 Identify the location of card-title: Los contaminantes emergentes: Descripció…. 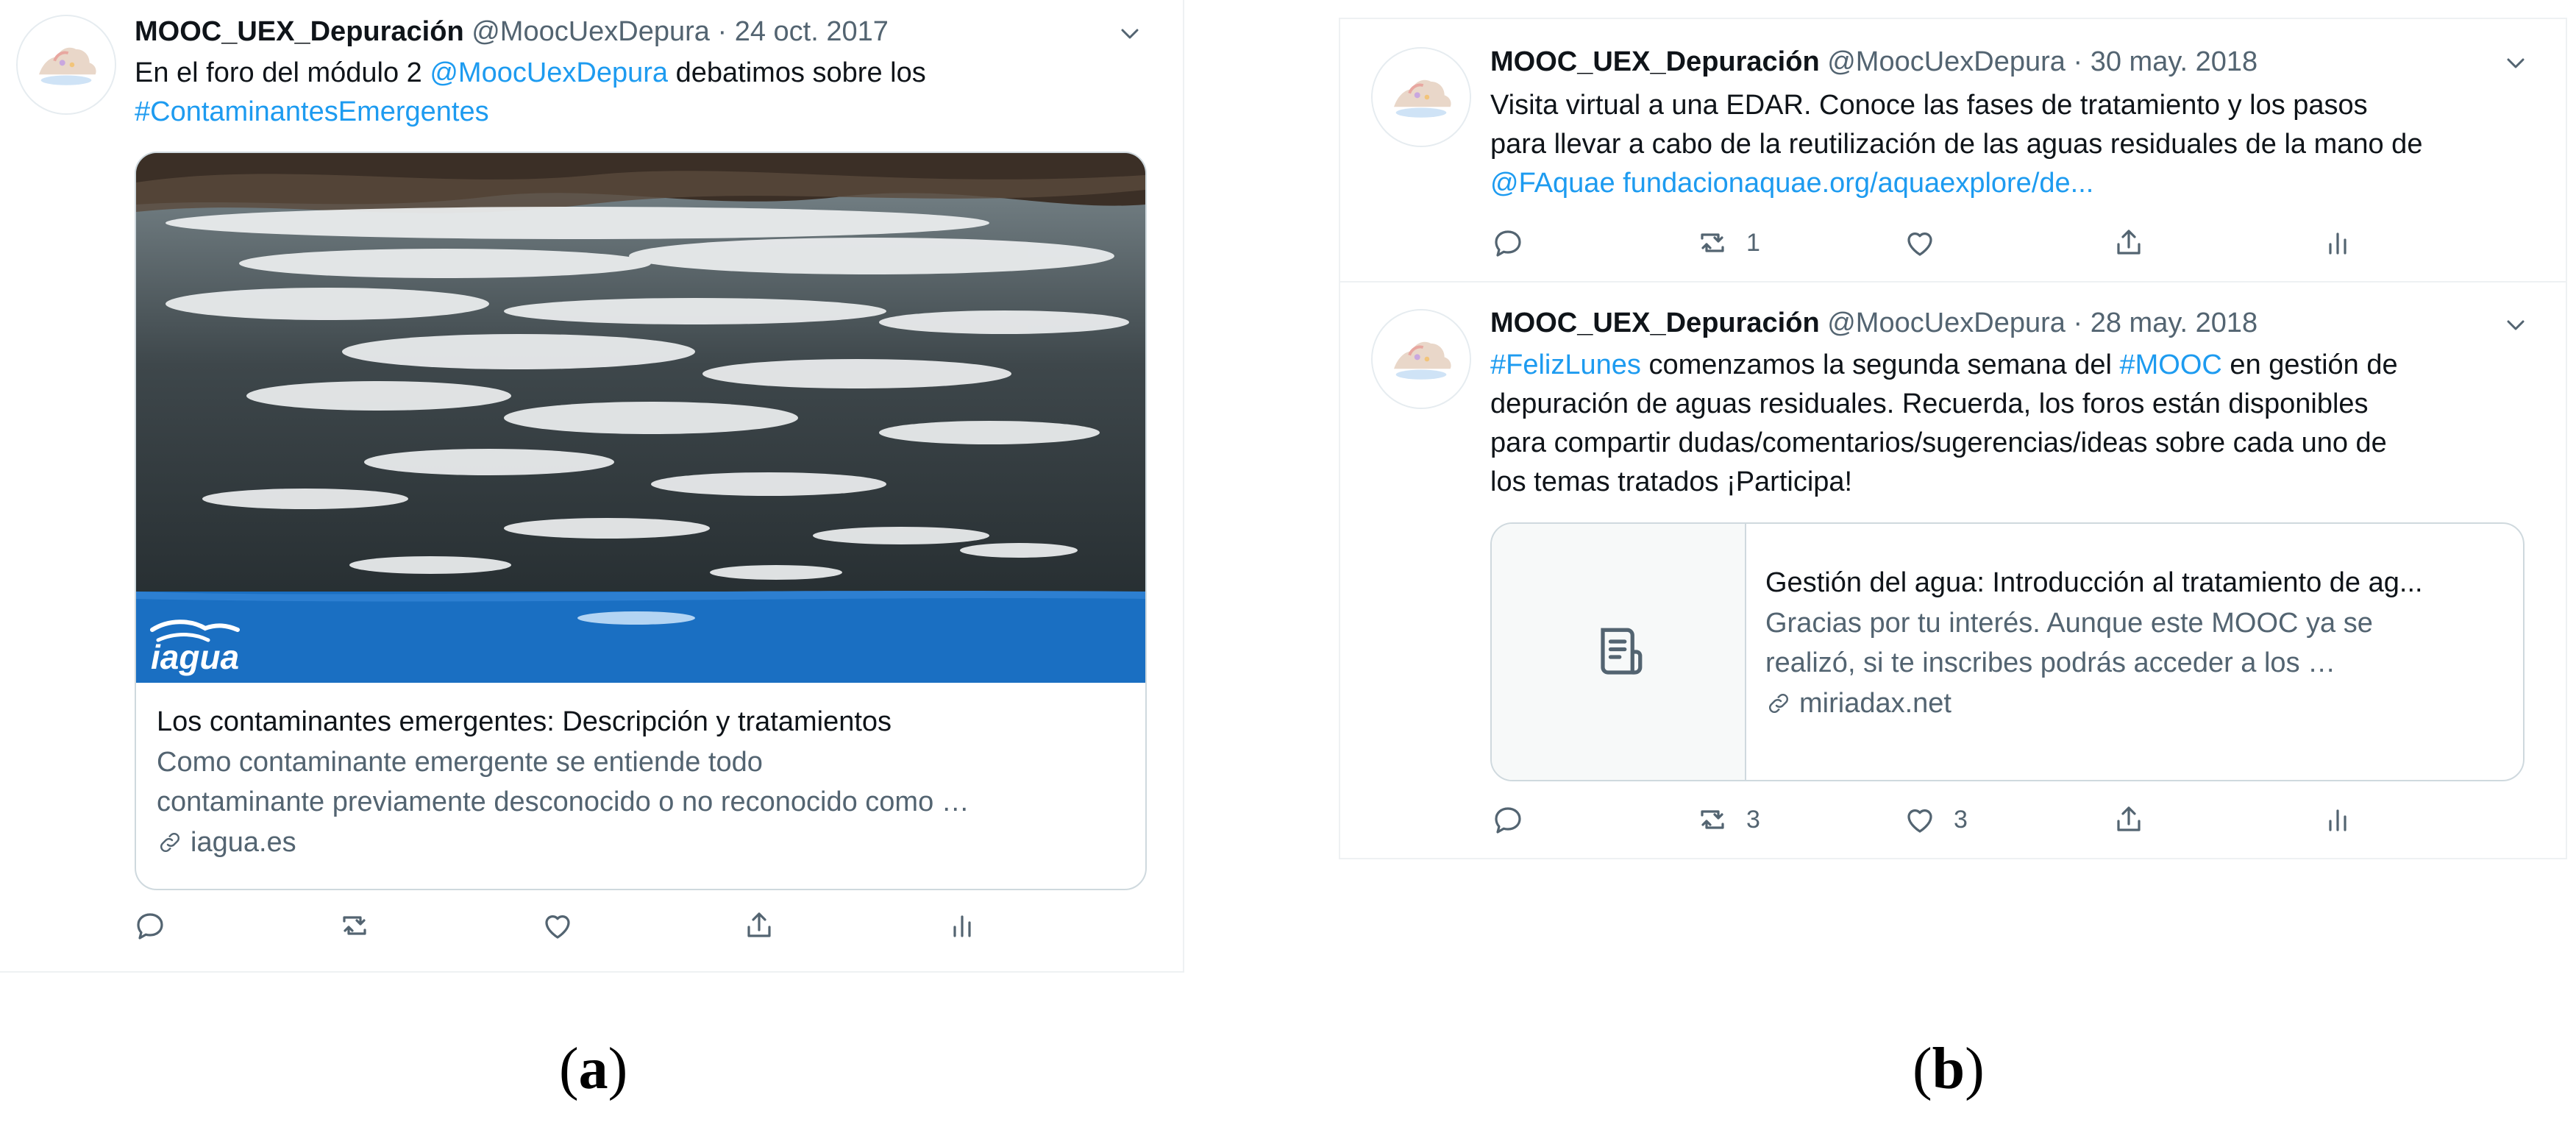
(524, 721).